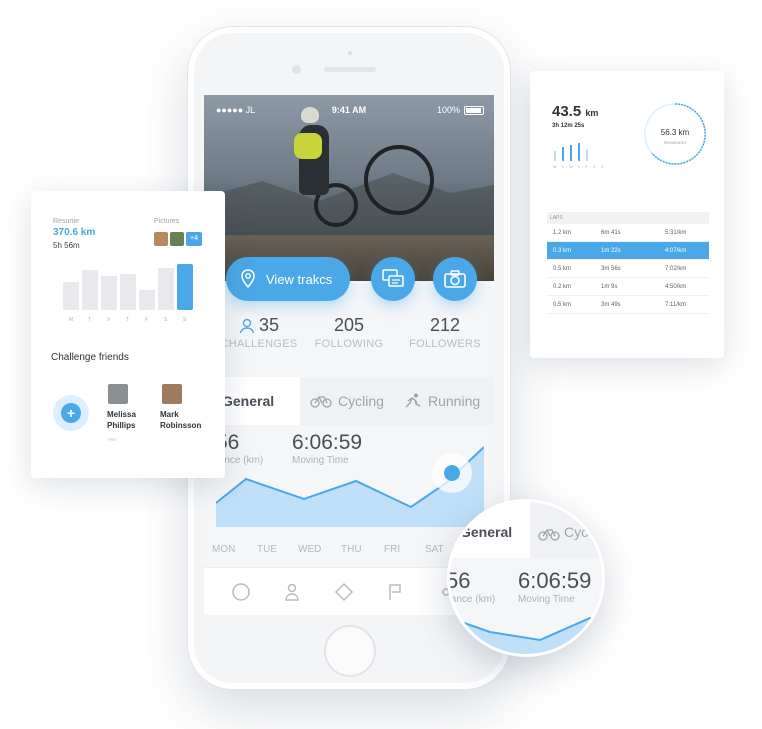 The height and width of the screenshot is (729, 762). What do you see at coordinates (628, 251) in the screenshot?
I see `lap-row: 0.3 km 1m 22s 4:07/km` at bounding box center [628, 251].